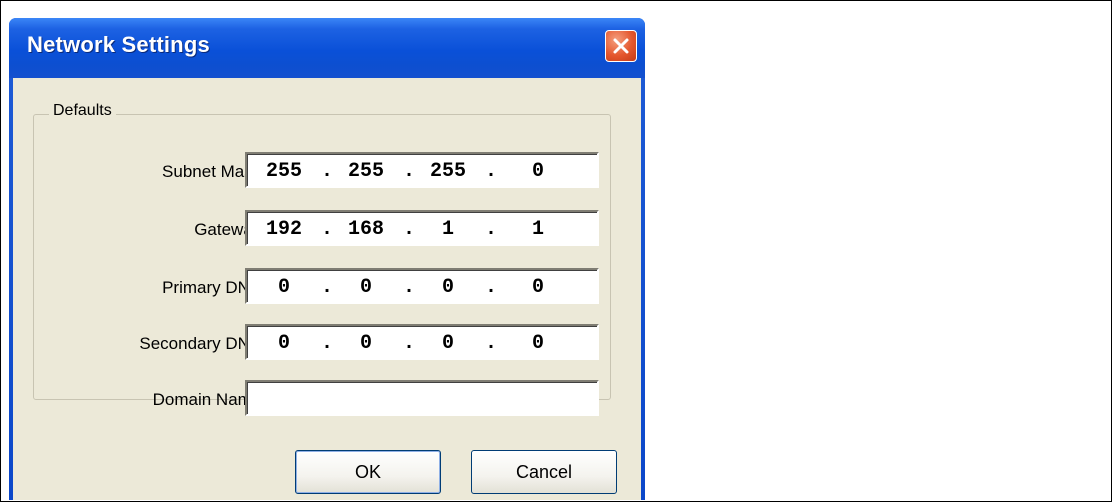  I want to click on cancel-button: Cancel, so click(544, 472).